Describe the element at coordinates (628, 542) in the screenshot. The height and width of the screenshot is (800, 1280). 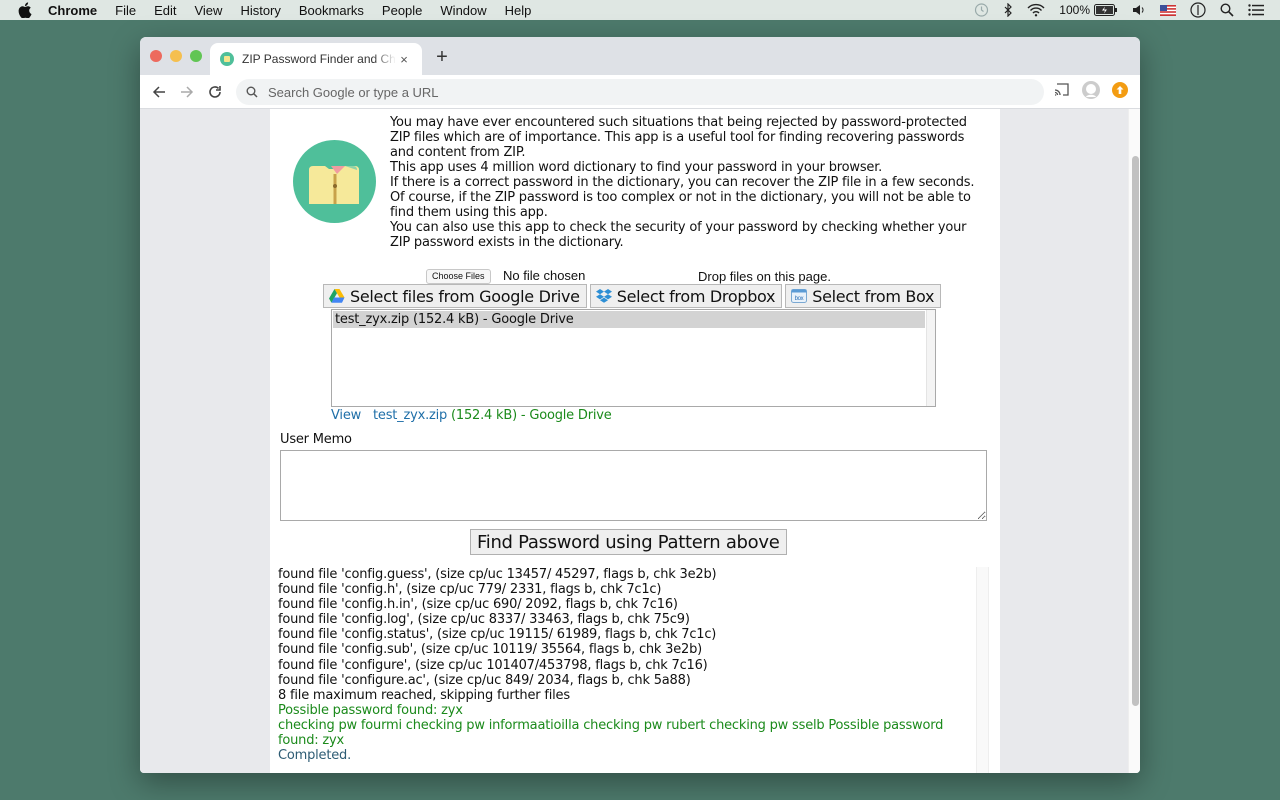
I see `find-password-button: Find Password using Pattern above` at that location.